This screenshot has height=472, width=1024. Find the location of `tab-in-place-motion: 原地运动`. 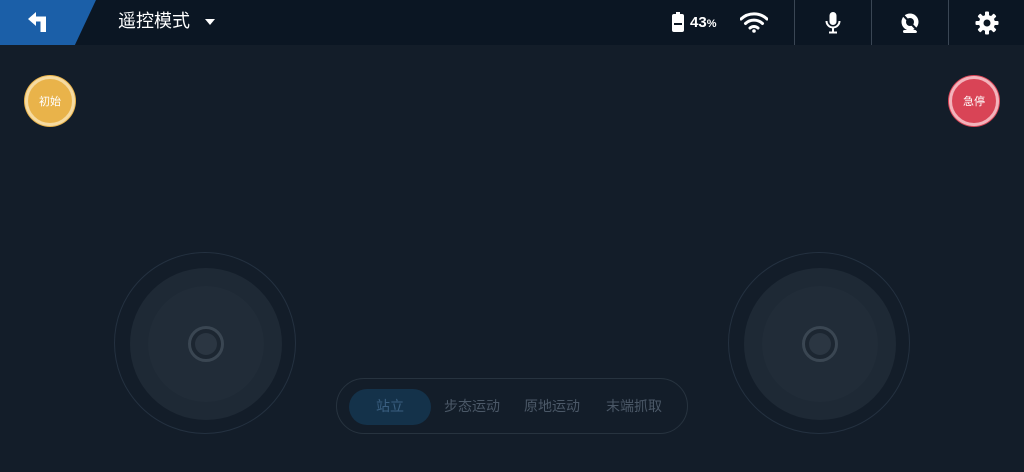

tab-in-place-motion: 原地运动 is located at coordinates (552, 407).